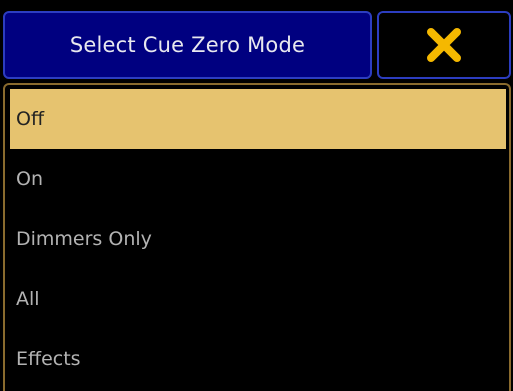  I want to click on option-label: All, so click(28, 299).